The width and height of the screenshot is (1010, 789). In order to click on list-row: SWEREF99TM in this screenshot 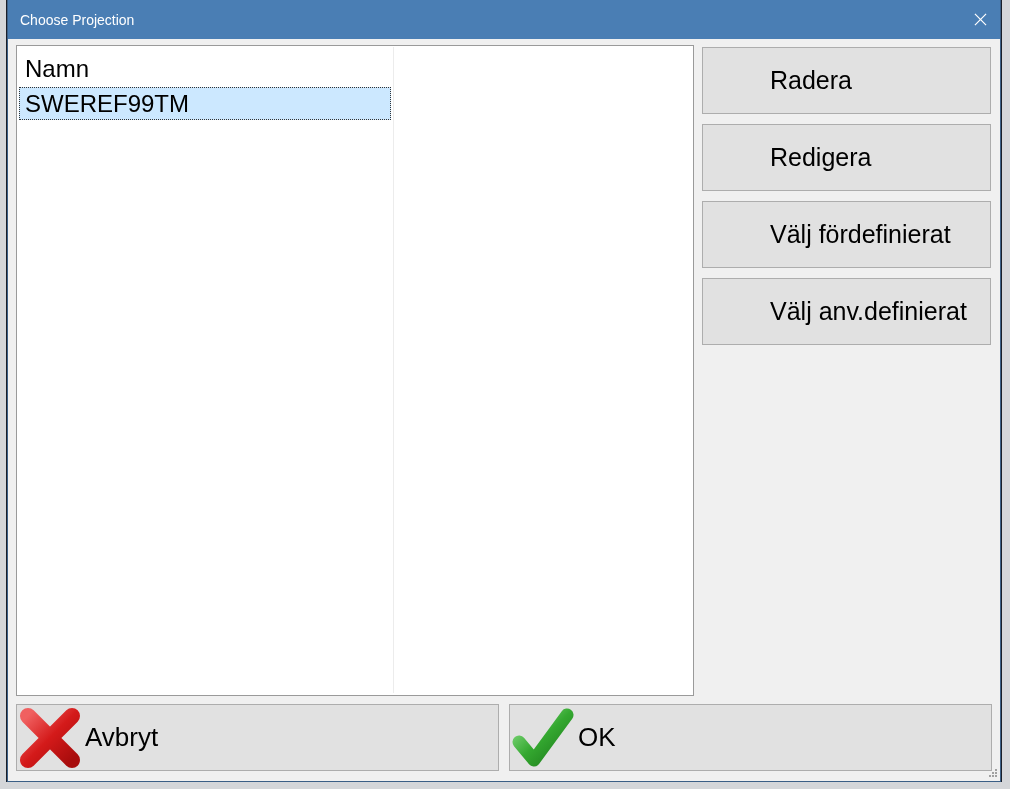, I will do `click(205, 103)`.